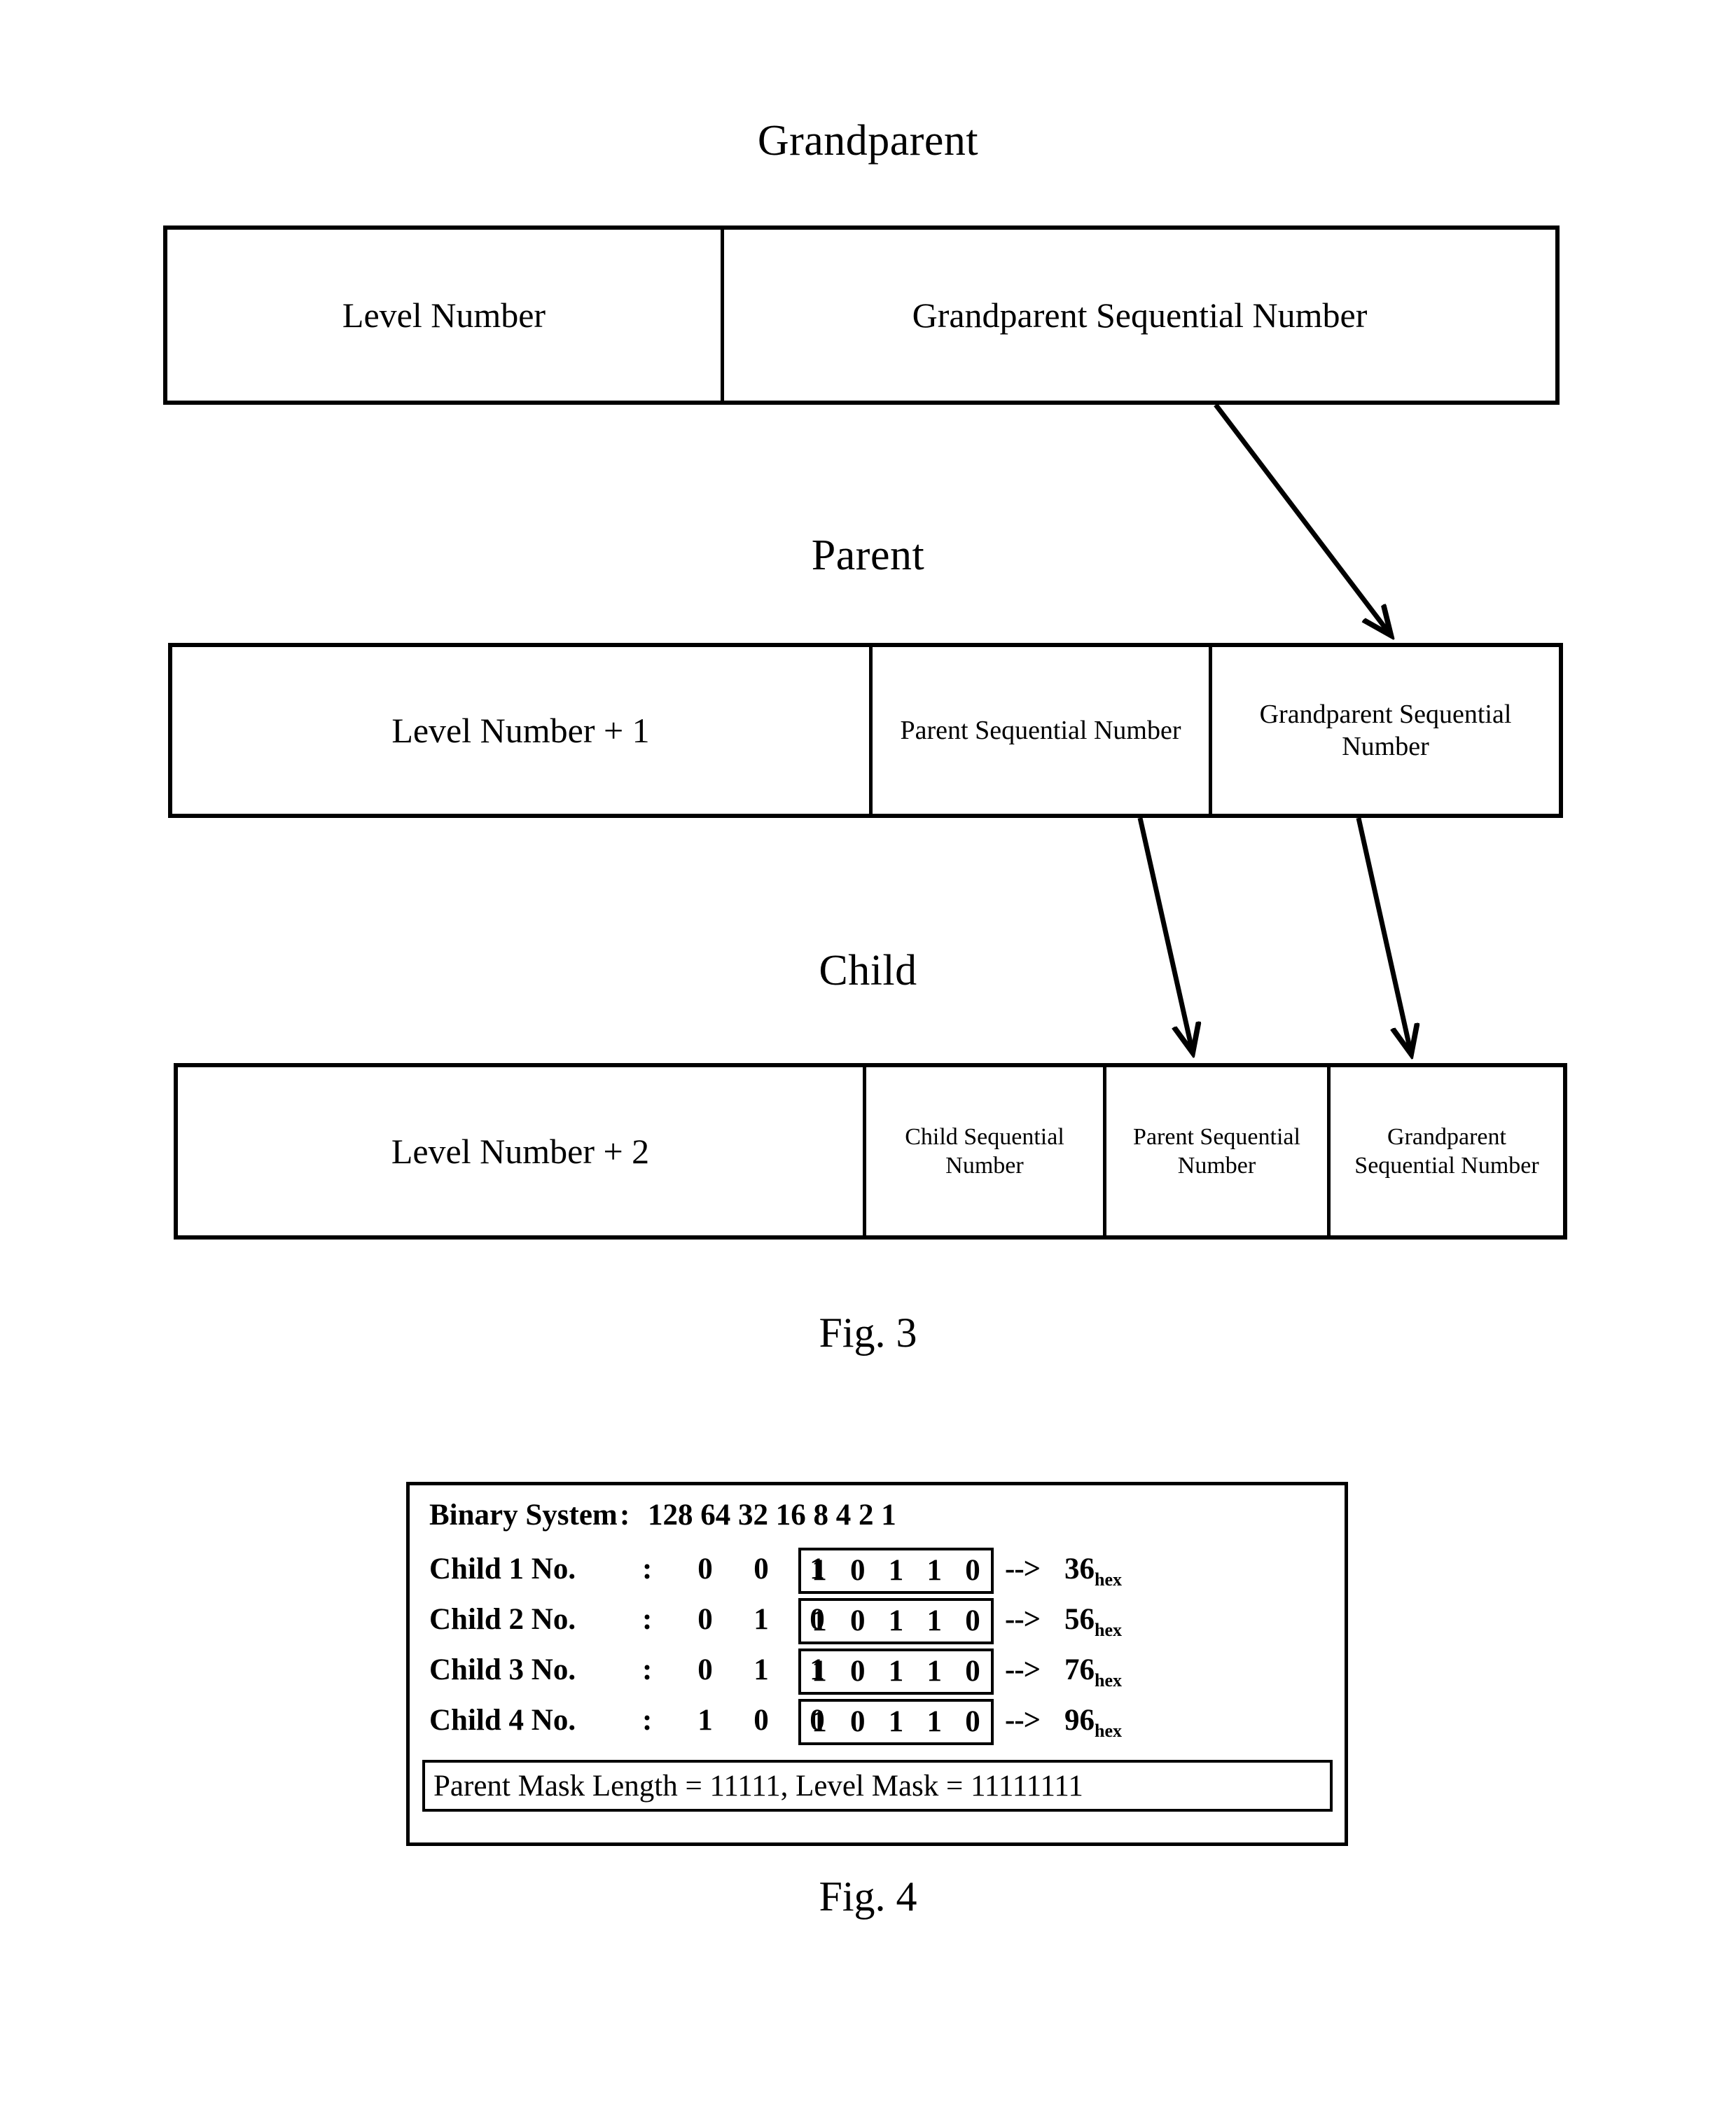 Image resolution: width=1736 pixels, height=2103 pixels. What do you see at coordinates (761, 1620) in the screenshot?
I see `child-2-bit-1: 1` at bounding box center [761, 1620].